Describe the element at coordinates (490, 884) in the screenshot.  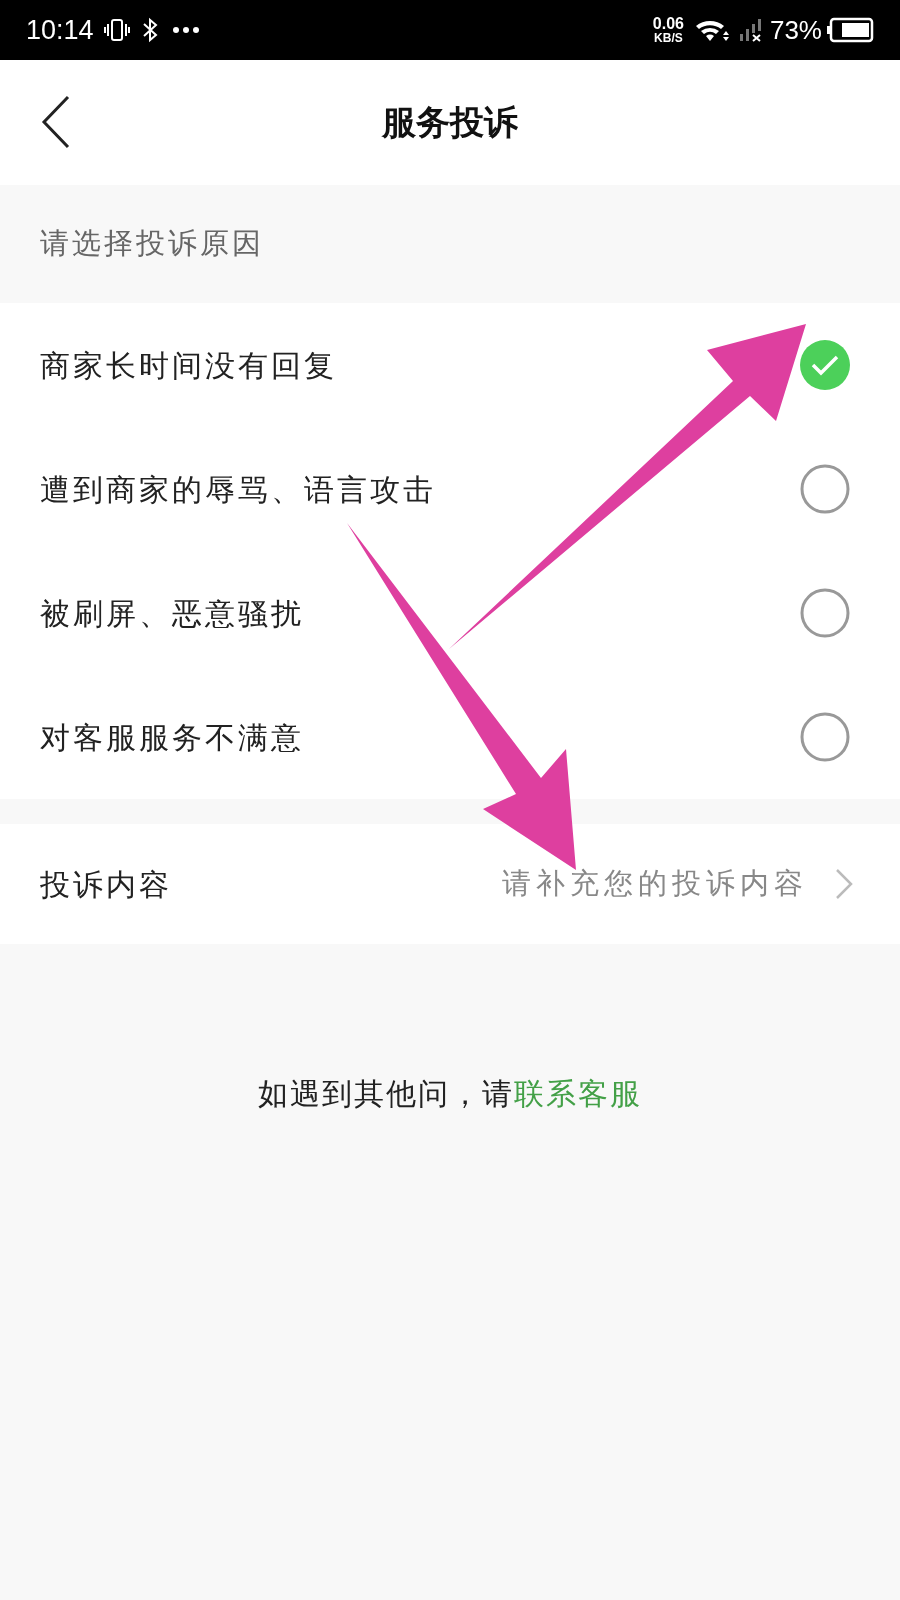
I see `content-field: 请补充您的投诉内容` at that location.